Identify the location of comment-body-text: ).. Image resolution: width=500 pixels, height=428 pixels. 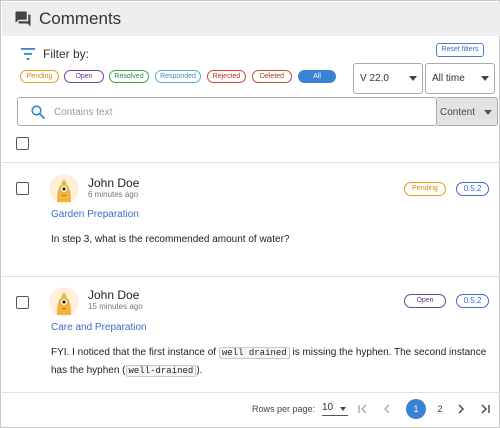
(199, 370).